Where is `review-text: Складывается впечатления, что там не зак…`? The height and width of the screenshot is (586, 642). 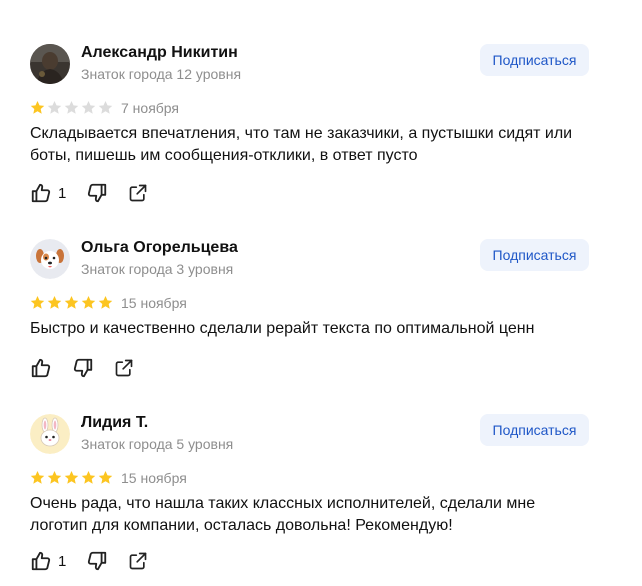
review-text: Складывается впечатления, что там не зак… is located at coordinates (301, 144).